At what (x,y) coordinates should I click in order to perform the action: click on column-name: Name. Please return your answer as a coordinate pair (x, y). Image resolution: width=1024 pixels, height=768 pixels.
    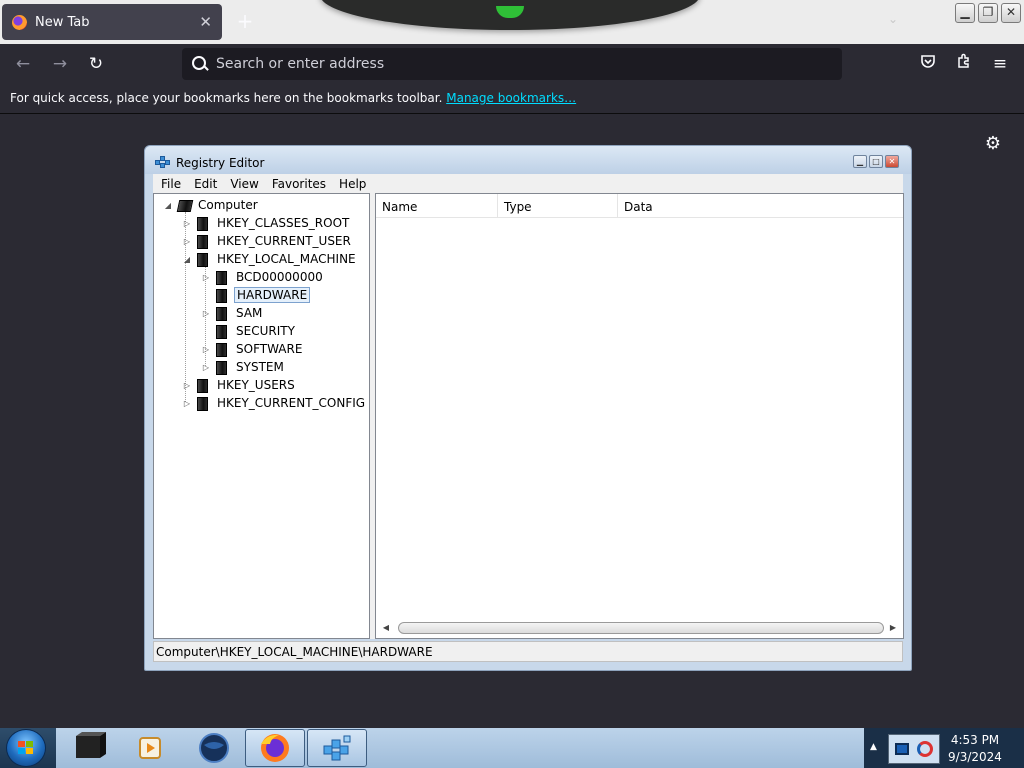
    Looking at the image, I should click on (437, 206).